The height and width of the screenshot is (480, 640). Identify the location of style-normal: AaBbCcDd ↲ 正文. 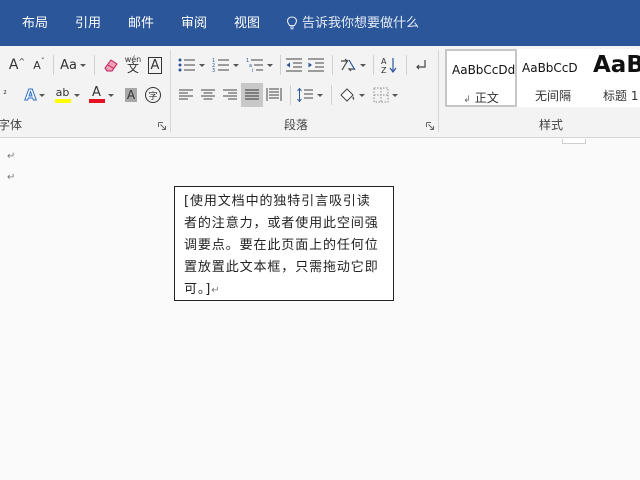
(481, 78).